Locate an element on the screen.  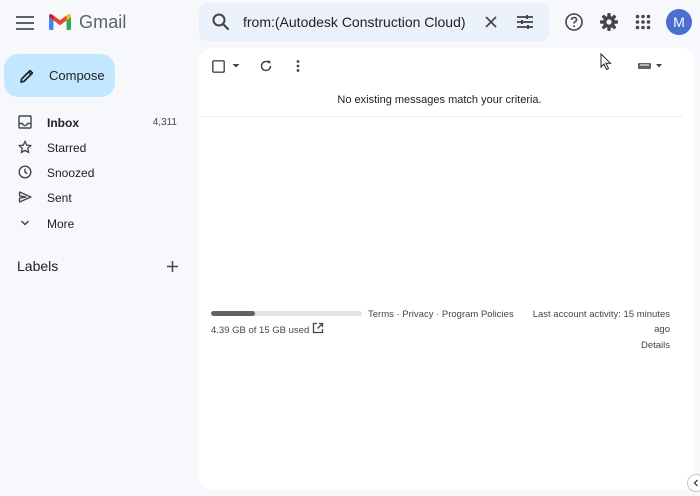
hamburger-menu-icon is located at coordinates (25, 23).